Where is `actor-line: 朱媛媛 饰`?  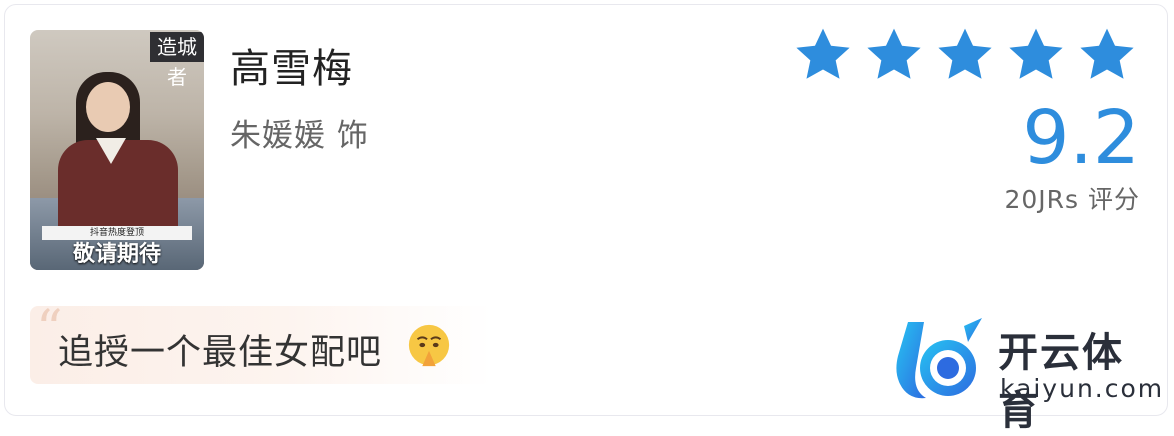 actor-line: 朱媛媛 饰 is located at coordinates (299, 136).